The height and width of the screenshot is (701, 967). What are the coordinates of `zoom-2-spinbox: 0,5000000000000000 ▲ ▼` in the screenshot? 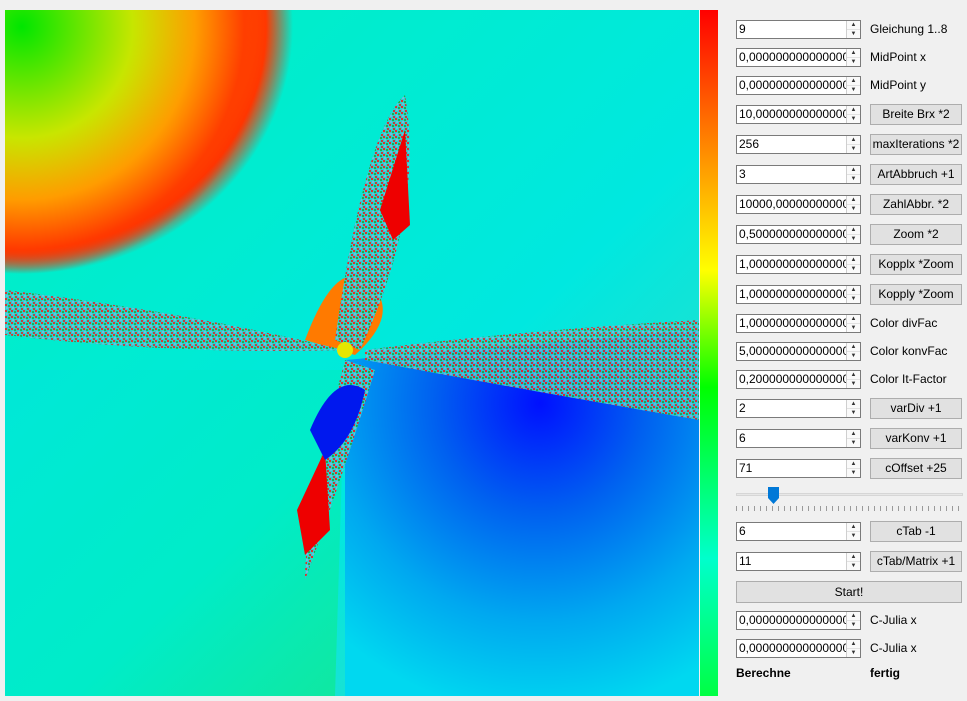 It's located at (798, 234).